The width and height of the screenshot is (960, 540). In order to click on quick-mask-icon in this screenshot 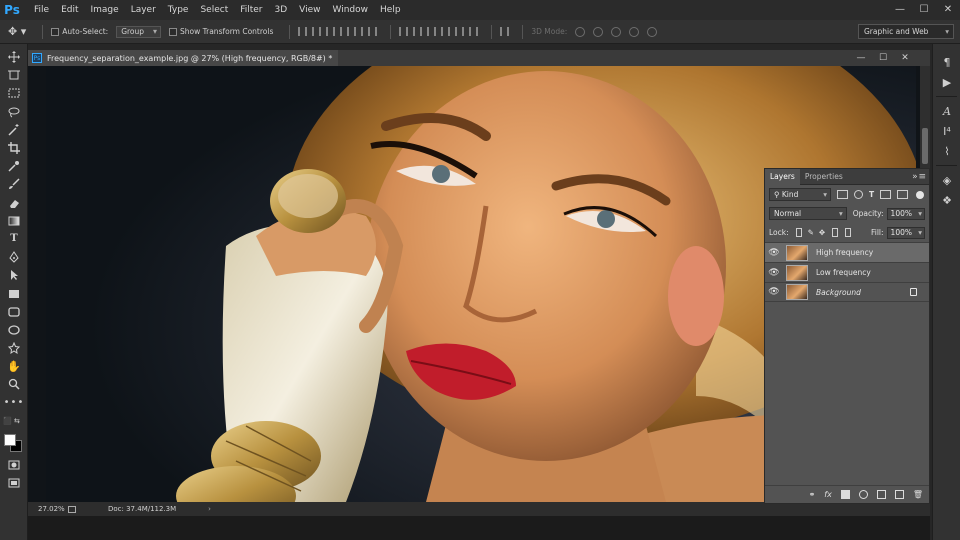, I will do `click(14, 465)`.